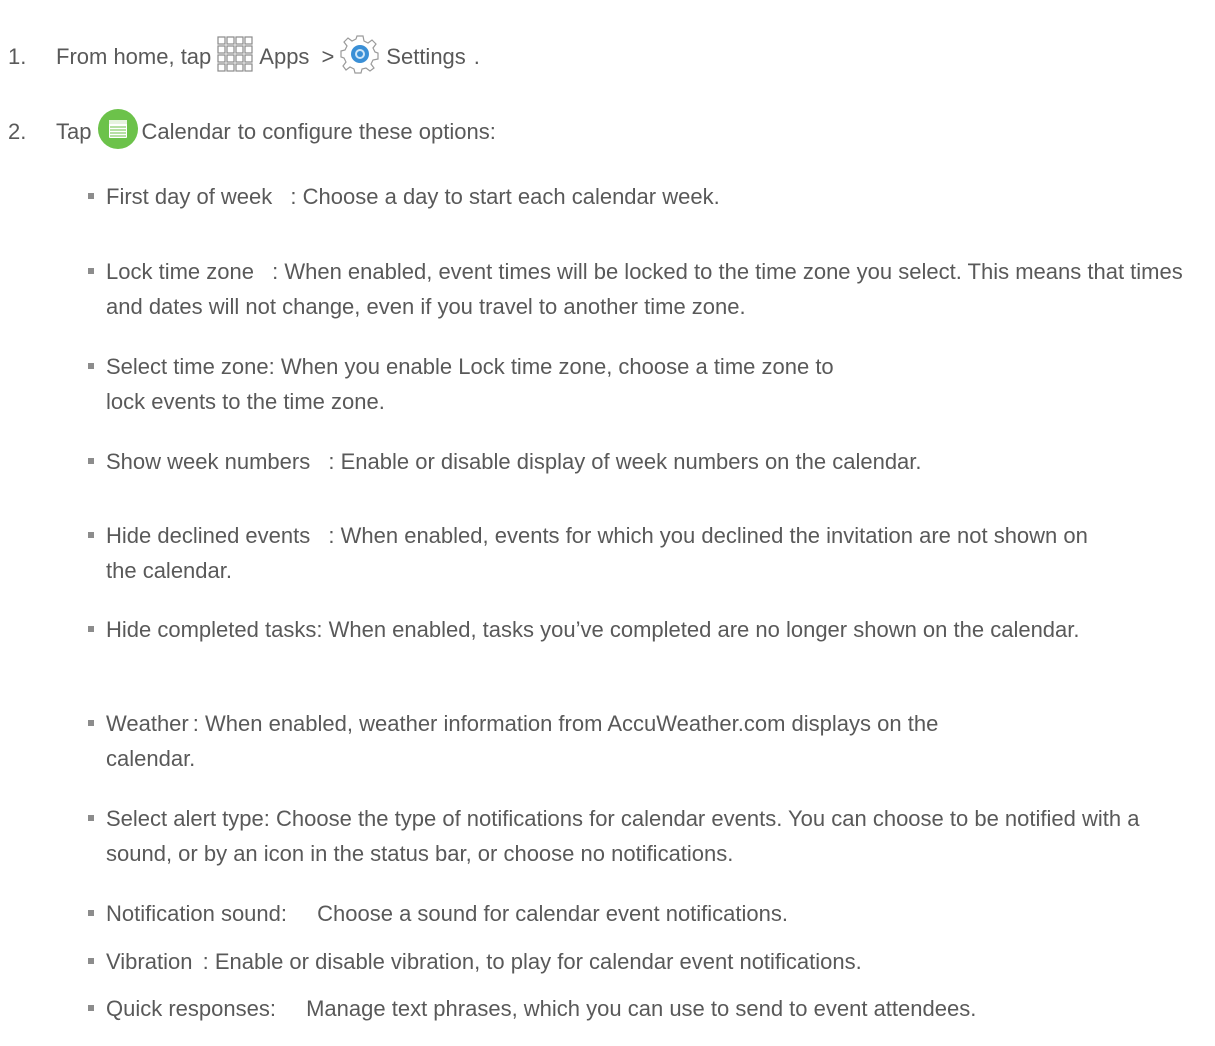  What do you see at coordinates (193, 913) in the screenshot?
I see `option-name: Notification sound` at bounding box center [193, 913].